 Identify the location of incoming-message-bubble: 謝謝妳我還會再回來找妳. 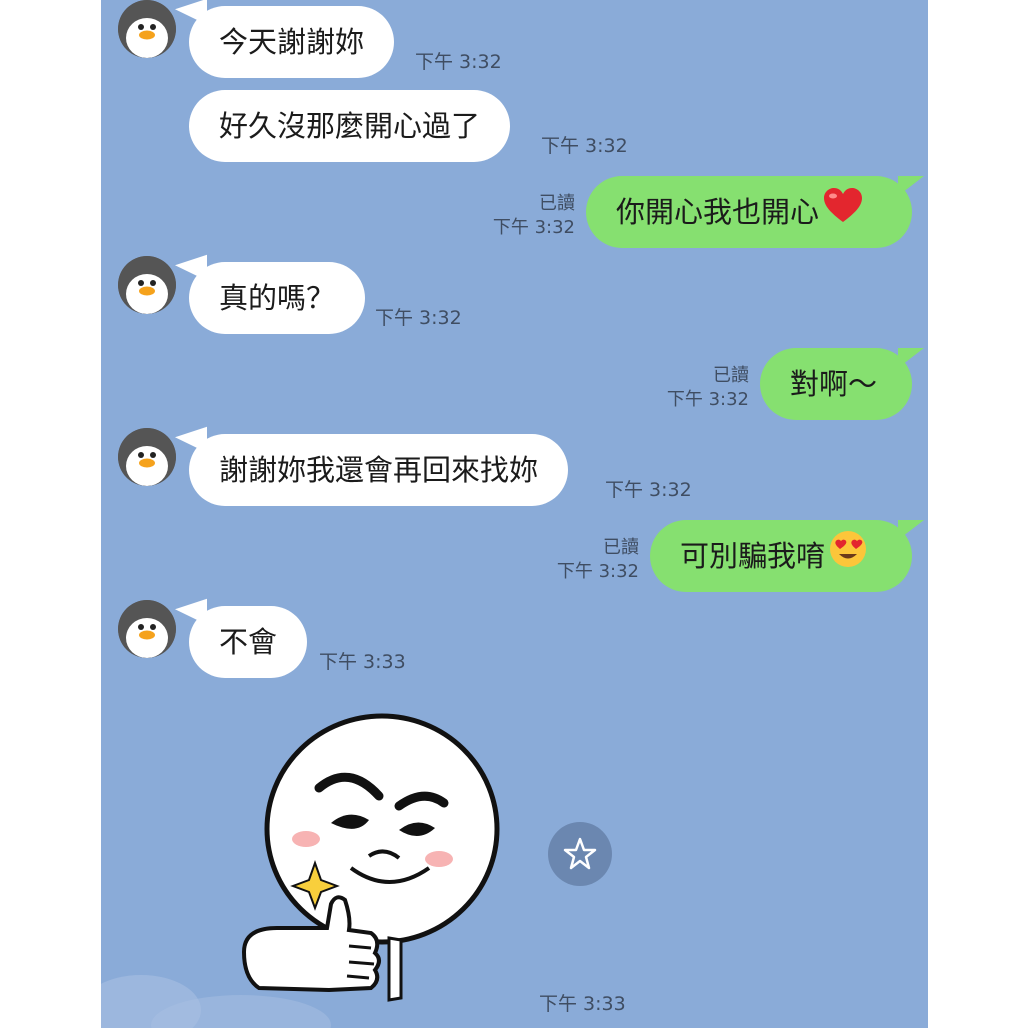
(372, 466).